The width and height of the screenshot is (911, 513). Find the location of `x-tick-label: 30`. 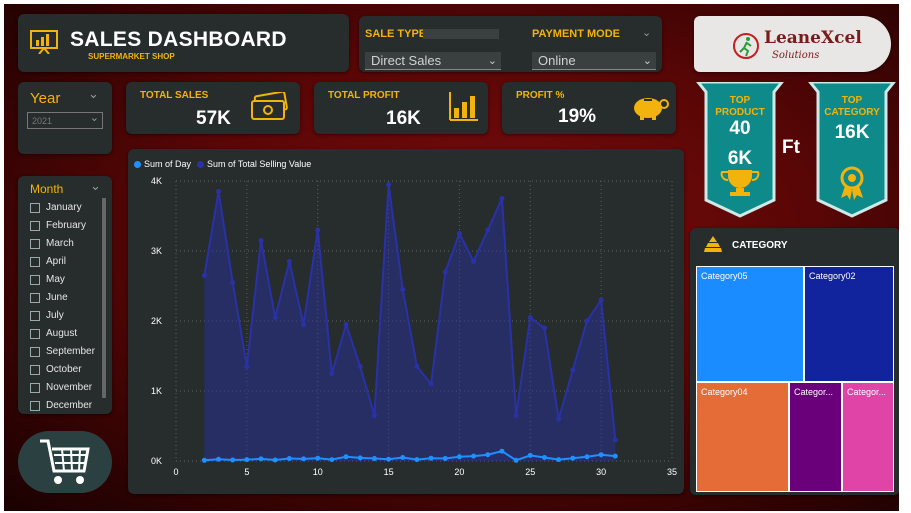

x-tick-label: 30 is located at coordinates (601, 472).